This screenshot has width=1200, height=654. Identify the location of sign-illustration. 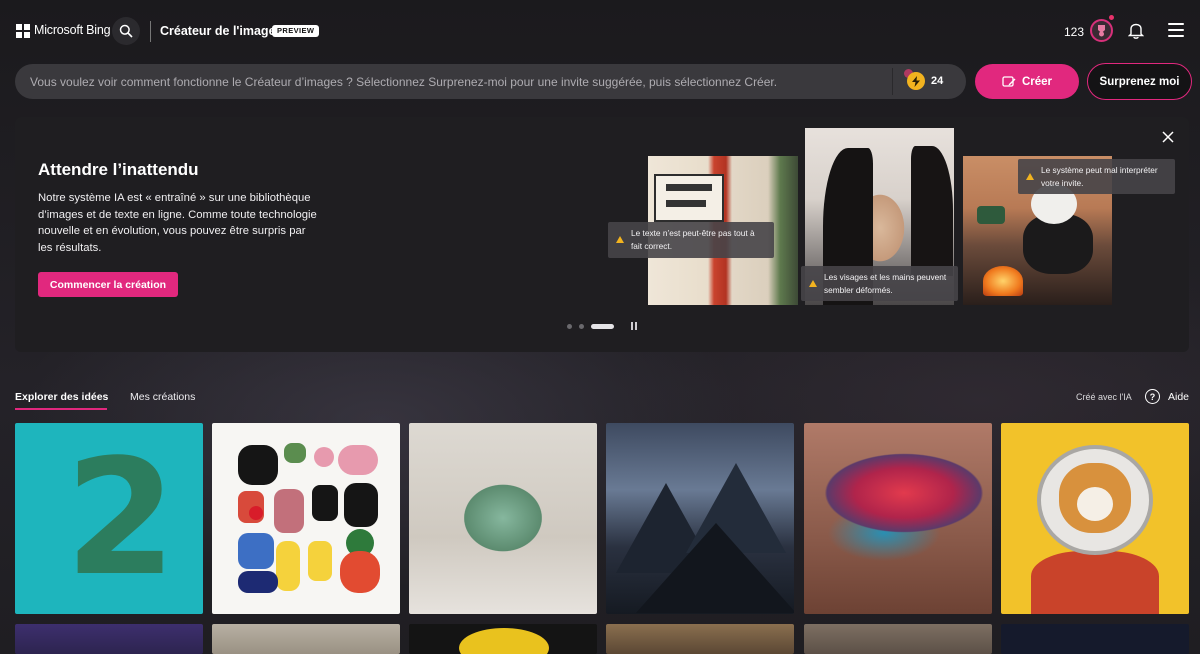
(689, 198).